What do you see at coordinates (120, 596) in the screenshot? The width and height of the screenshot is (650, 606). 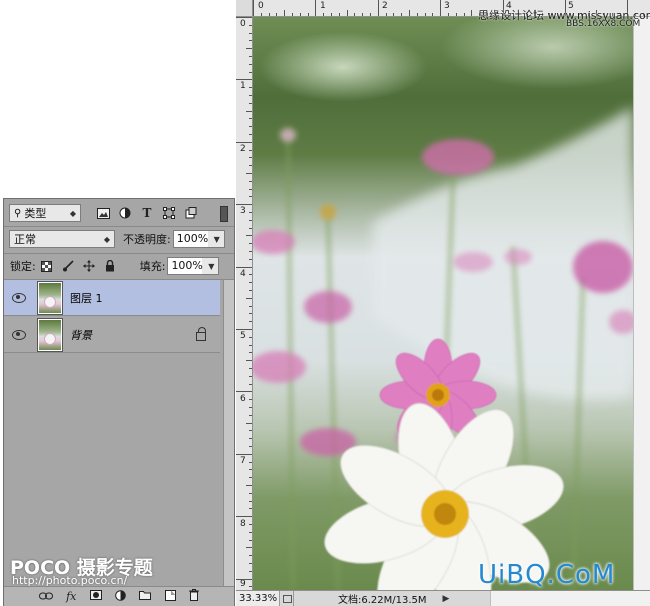 I see `adjustment-icon` at bounding box center [120, 596].